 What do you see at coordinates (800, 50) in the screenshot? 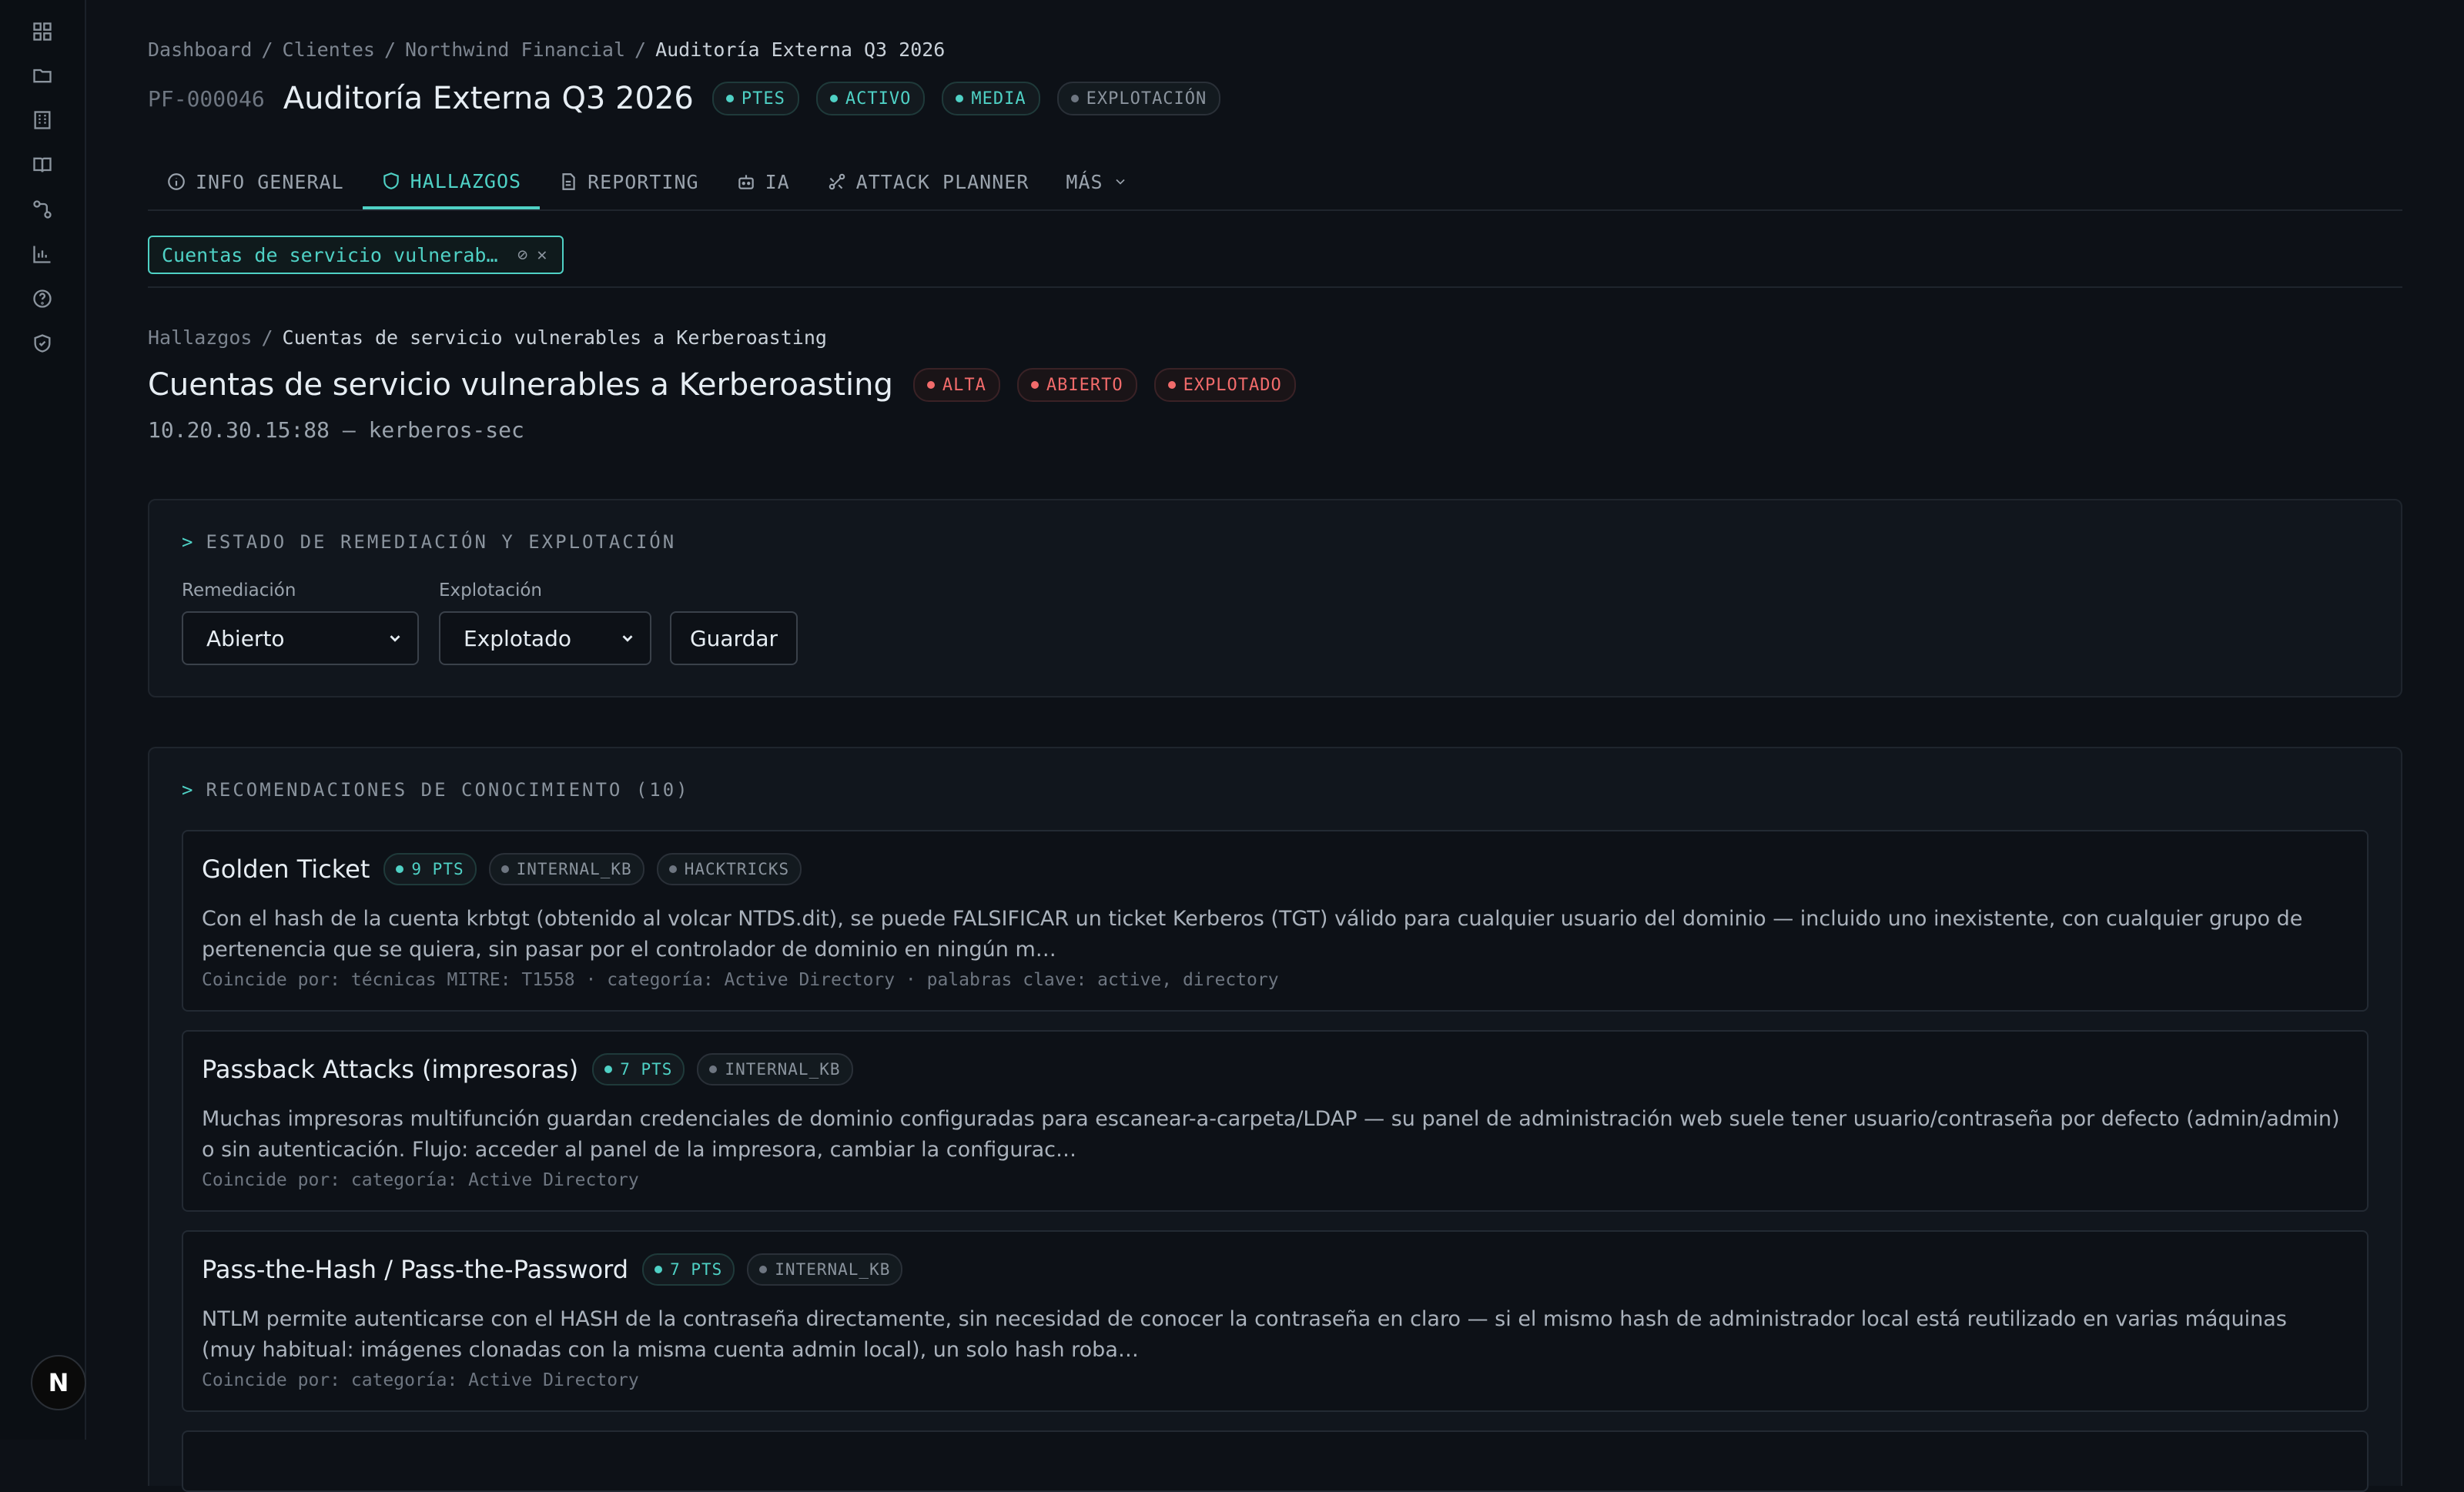
I see `breadcrumb-current: Auditoría Externa Q3 2026` at bounding box center [800, 50].